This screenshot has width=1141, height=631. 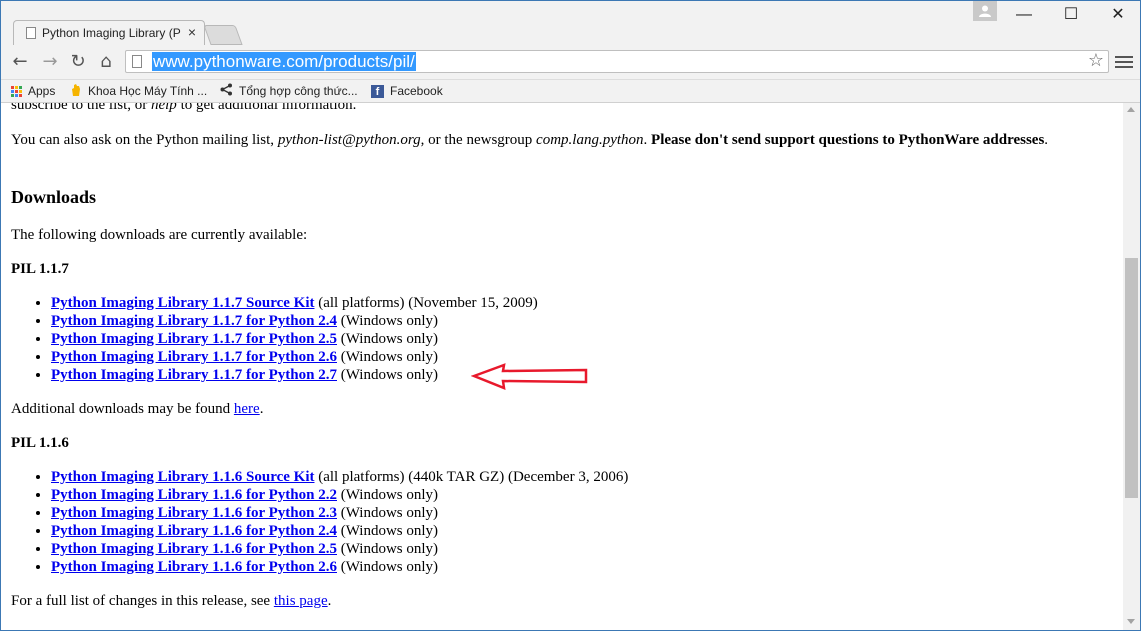 I want to click on additional-downloads: Additional downloads may be found here., so click(x=137, y=409).